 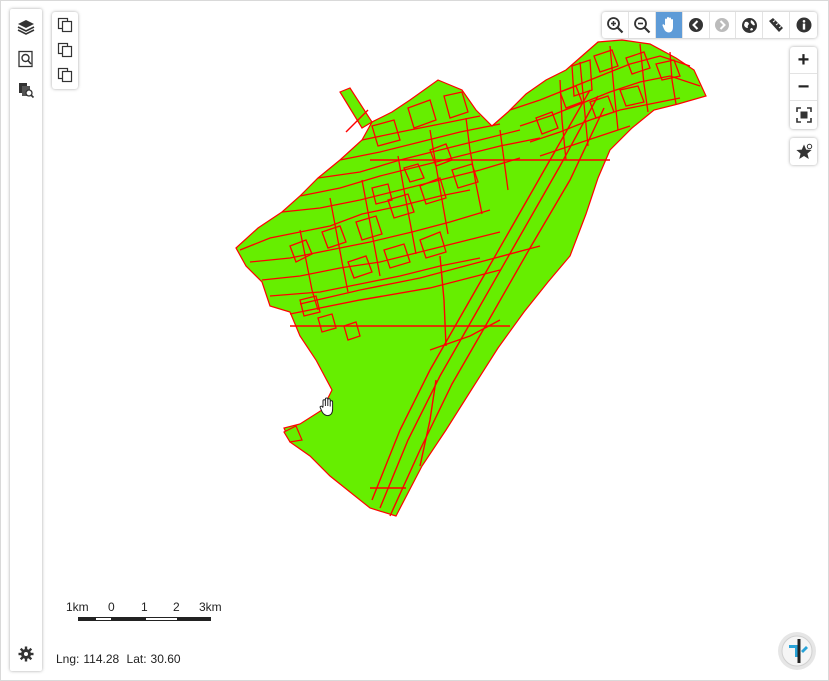 I want to click on back-icon, so click(x=695, y=25).